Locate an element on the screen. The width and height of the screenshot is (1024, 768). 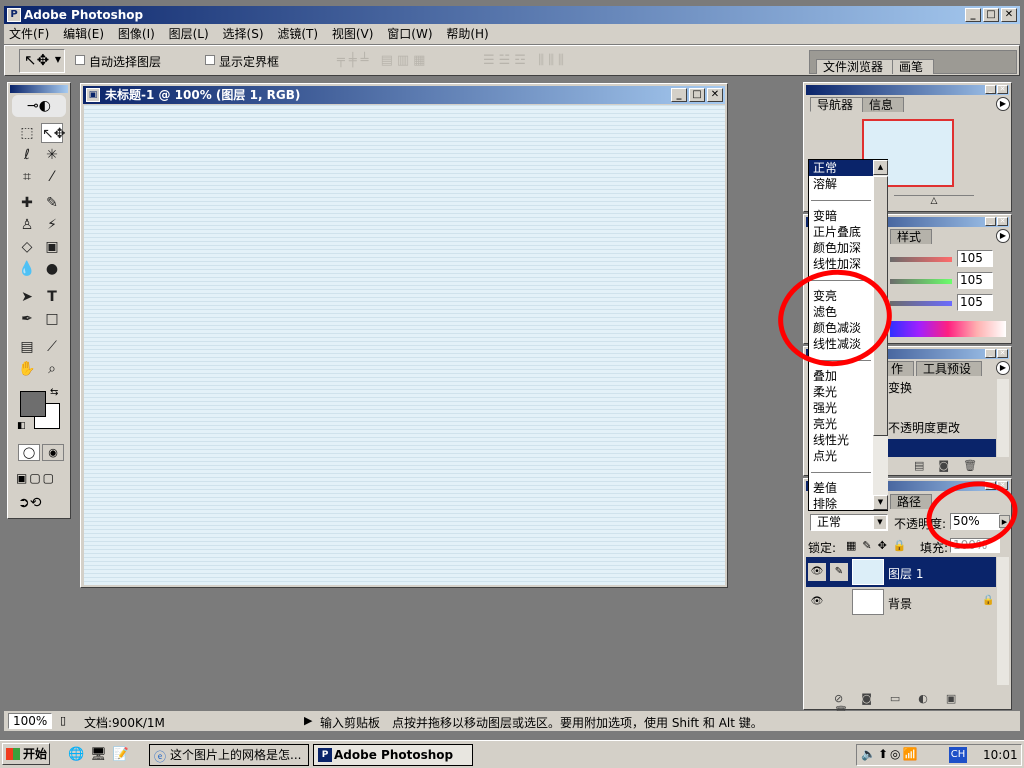
blend-option: 强光 is located at coordinates (841, 408).